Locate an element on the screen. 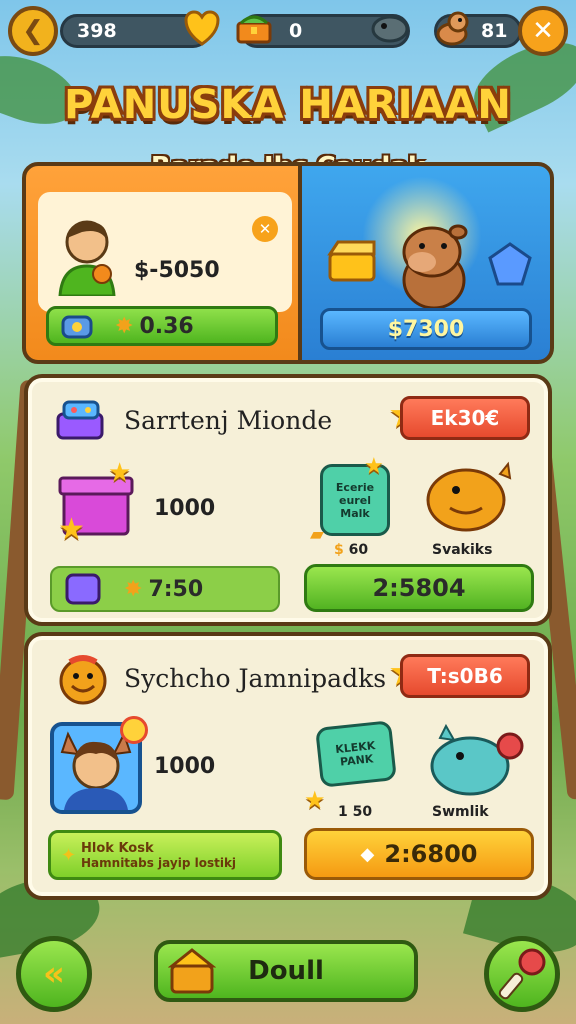 The height and width of the screenshot is (1024, 576). offer-1-timer: ✸ 7:50 is located at coordinates (165, 589).